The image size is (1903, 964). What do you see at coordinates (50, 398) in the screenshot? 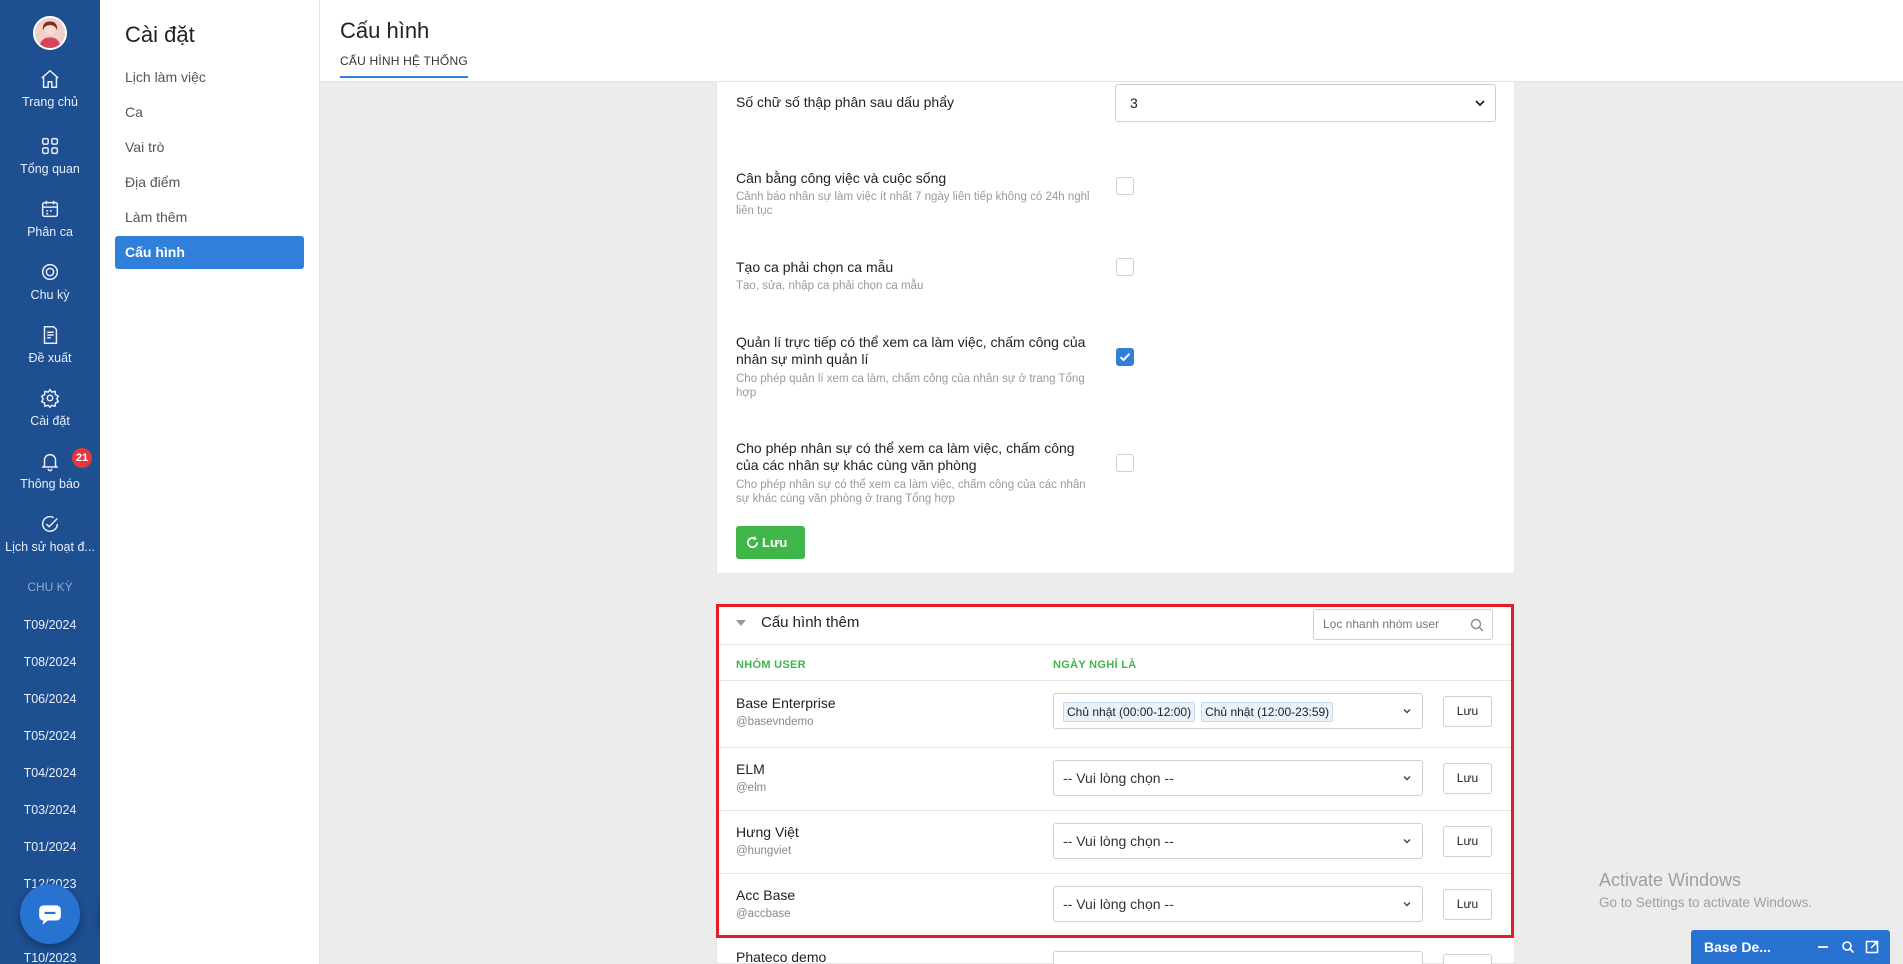
I see `gear-icon` at bounding box center [50, 398].